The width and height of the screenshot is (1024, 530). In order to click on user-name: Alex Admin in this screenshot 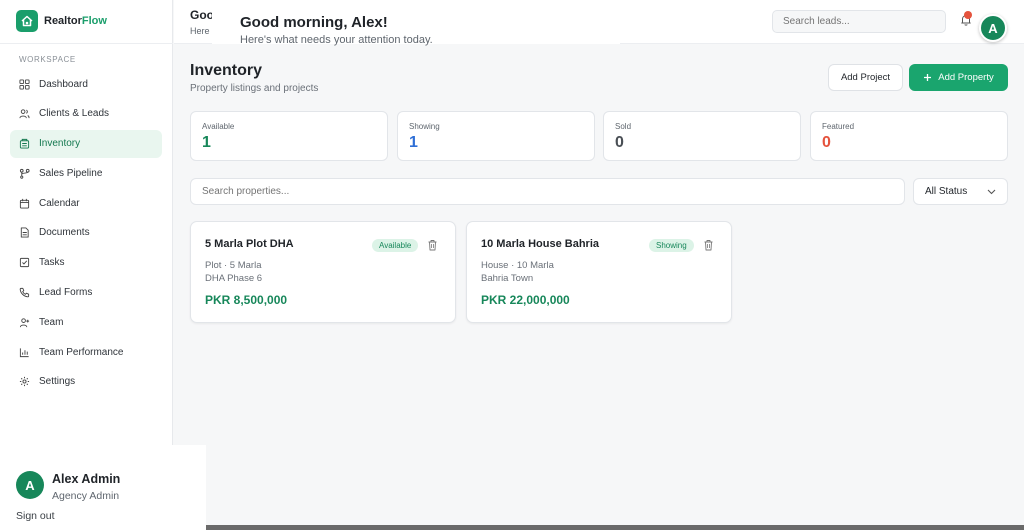, I will do `click(86, 479)`.